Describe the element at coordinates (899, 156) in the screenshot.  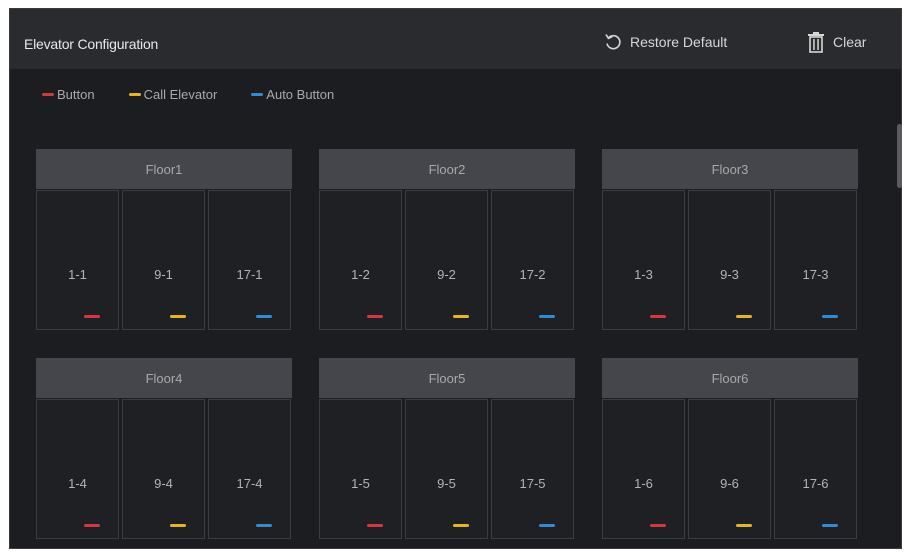
I see `vertical-scrollbar` at that location.